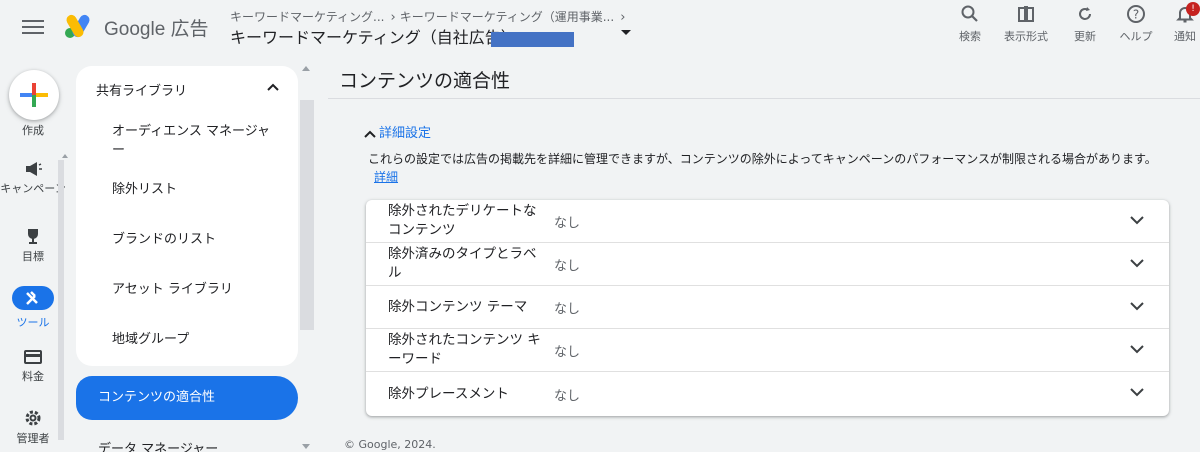  What do you see at coordinates (1026, 36) in the screenshot?
I see `view-format-label: 表示形式` at bounding box center [1026, 36].